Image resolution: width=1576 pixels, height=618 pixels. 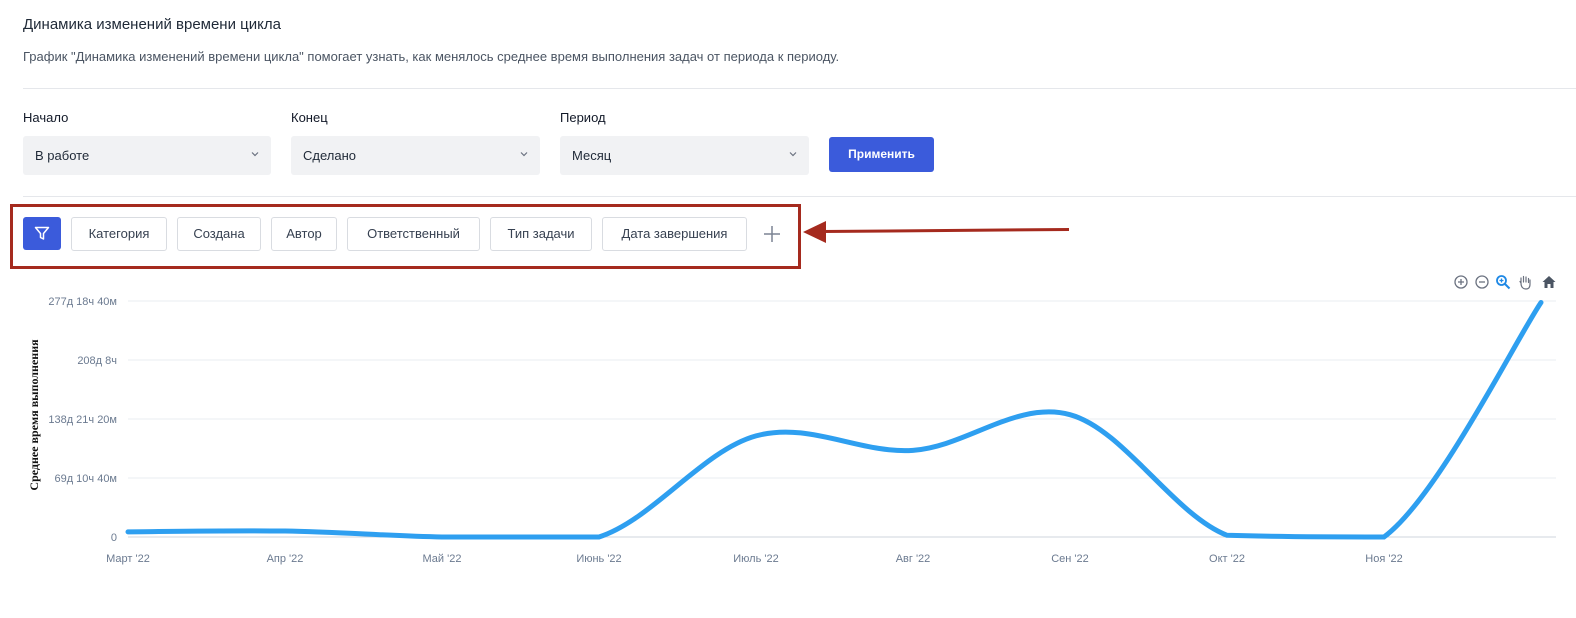 What do you see at coordinates (1070, 559) in the screenshot?
I see `x-tick-label: Сен '22` at bounding box center [1070, 559].